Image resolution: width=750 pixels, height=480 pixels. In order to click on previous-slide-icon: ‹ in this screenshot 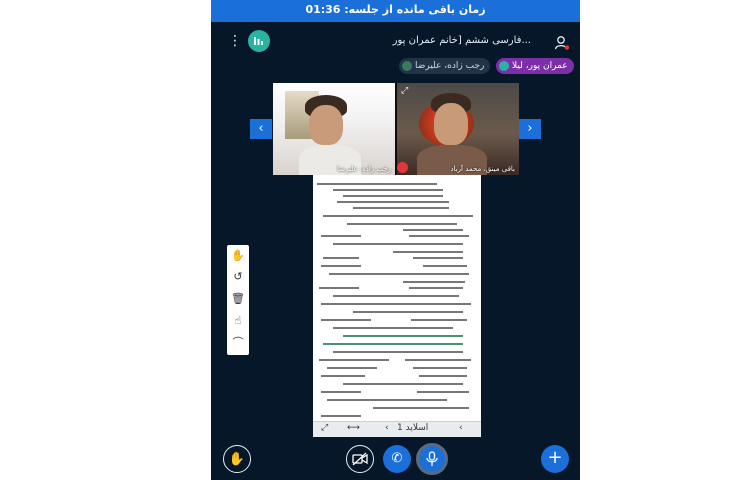, I will do `click(461, 428)`.